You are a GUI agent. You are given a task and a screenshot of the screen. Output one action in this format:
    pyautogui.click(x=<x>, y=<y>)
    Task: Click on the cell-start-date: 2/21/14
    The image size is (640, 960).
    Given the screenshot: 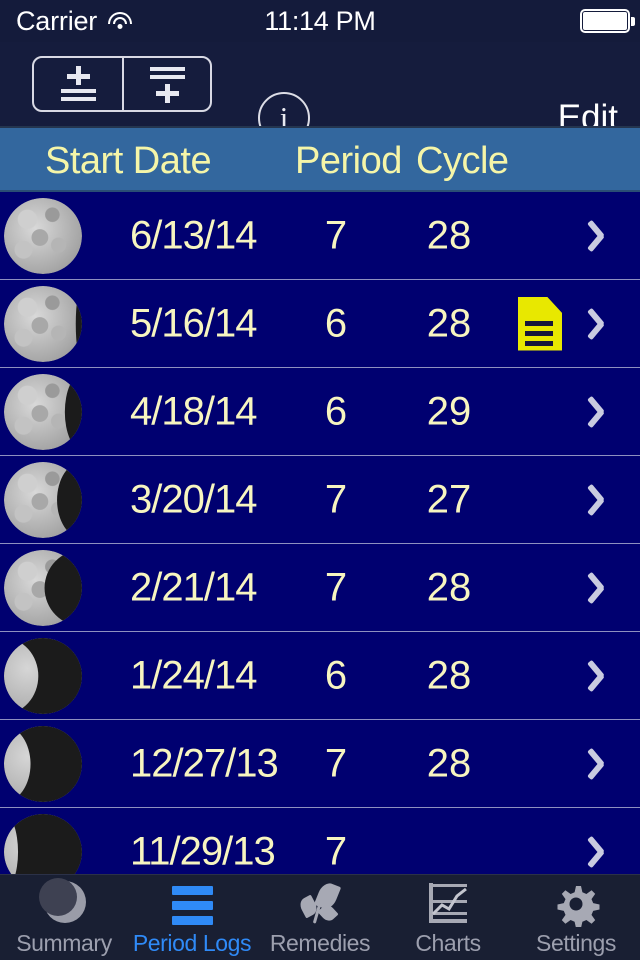 What is the action you would take?
    pyautogui.click(x=193, y=587)
    